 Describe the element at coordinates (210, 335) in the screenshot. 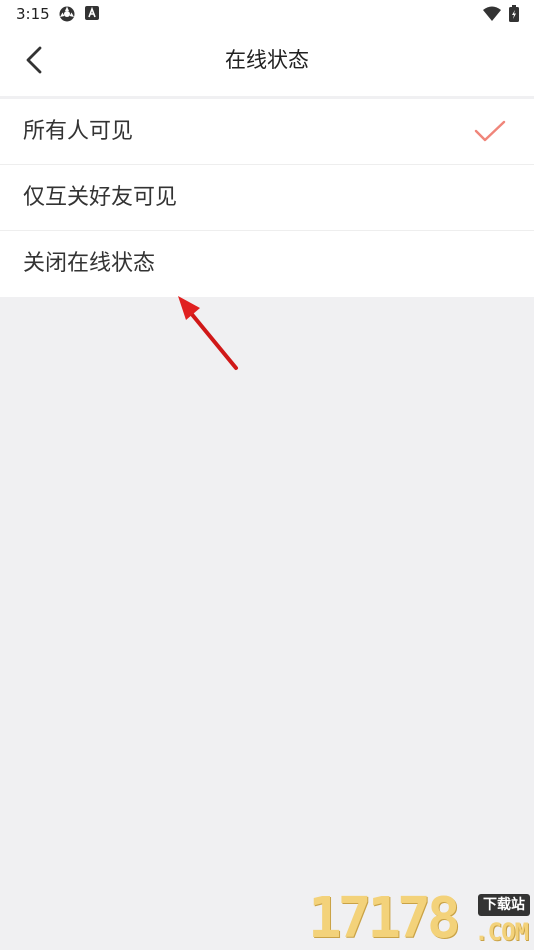

I see `annotation-arrow-icon` at that location.